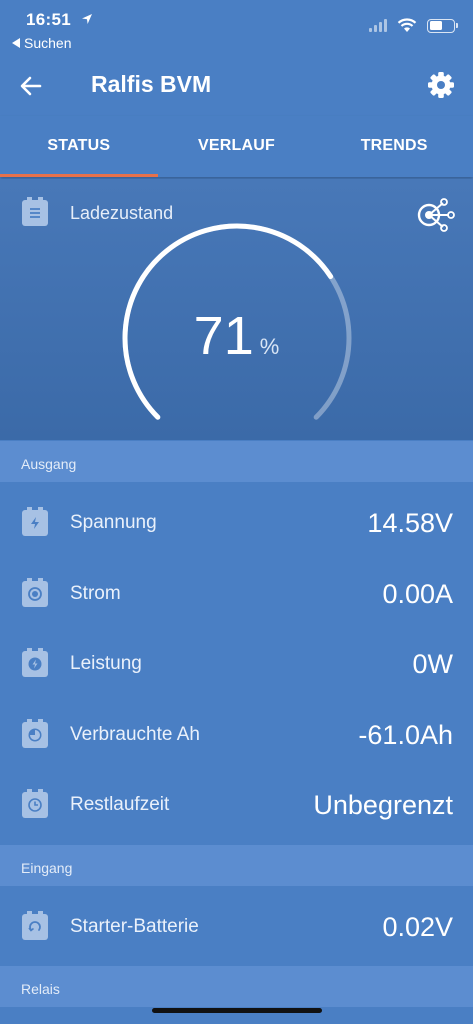 This screenshot has width=473, height=1024. What do you see at coordinates (236, 86) in the screenshot?
I see `app-bar: Ralfis BVM` at bounding box center [236, 86].